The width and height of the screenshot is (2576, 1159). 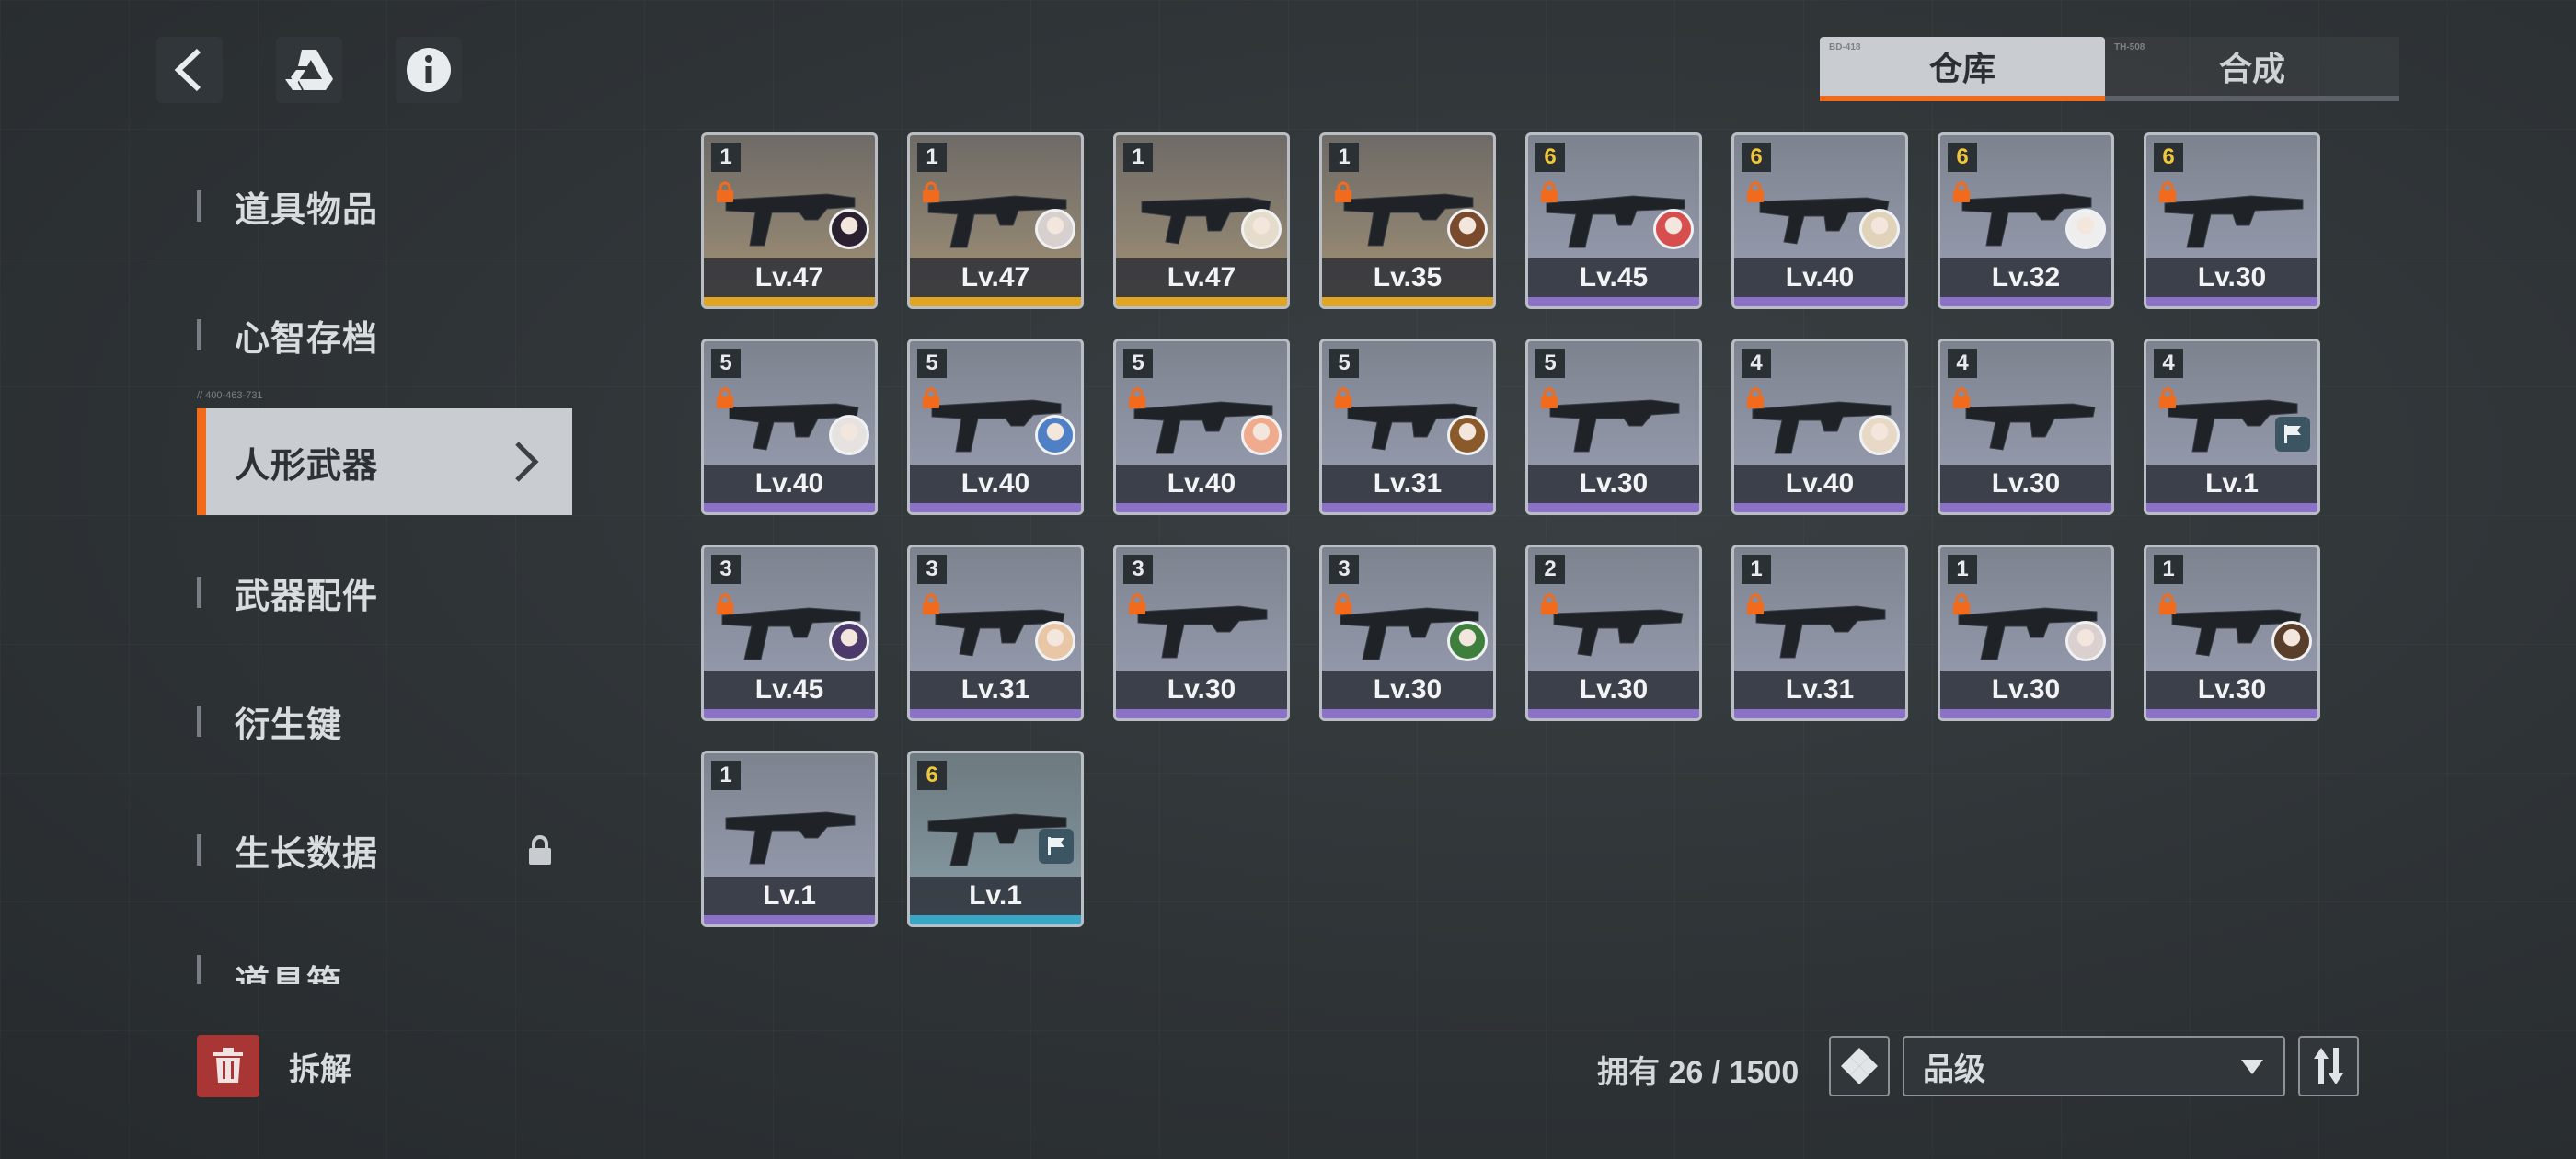 What do you see at coordinates (2328, 1066) in the screenshot?
I see `sort-order-button` at bounding box center [2328, 1066].